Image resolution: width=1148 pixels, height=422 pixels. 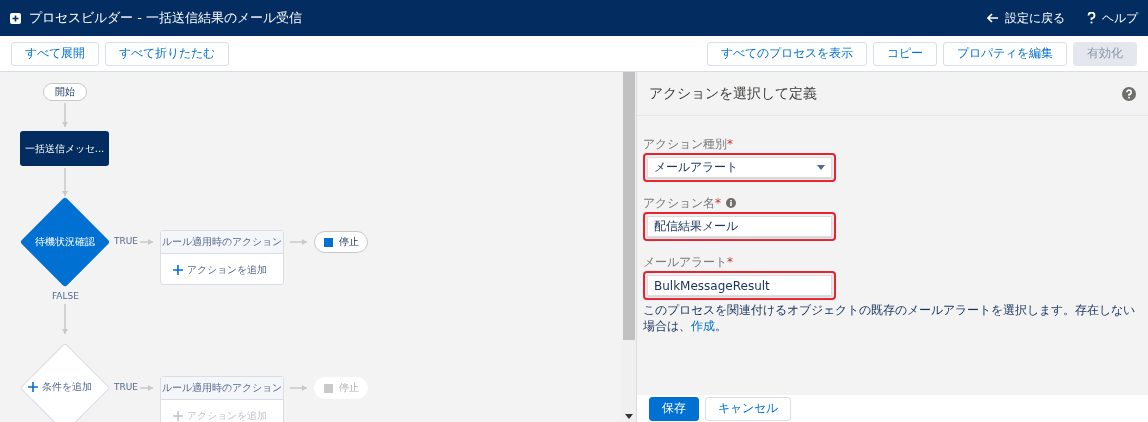 What do you see at coordinates (65, 92) in the screenshot?
I see `start-node: 開始` at bounding box center [65, 92].